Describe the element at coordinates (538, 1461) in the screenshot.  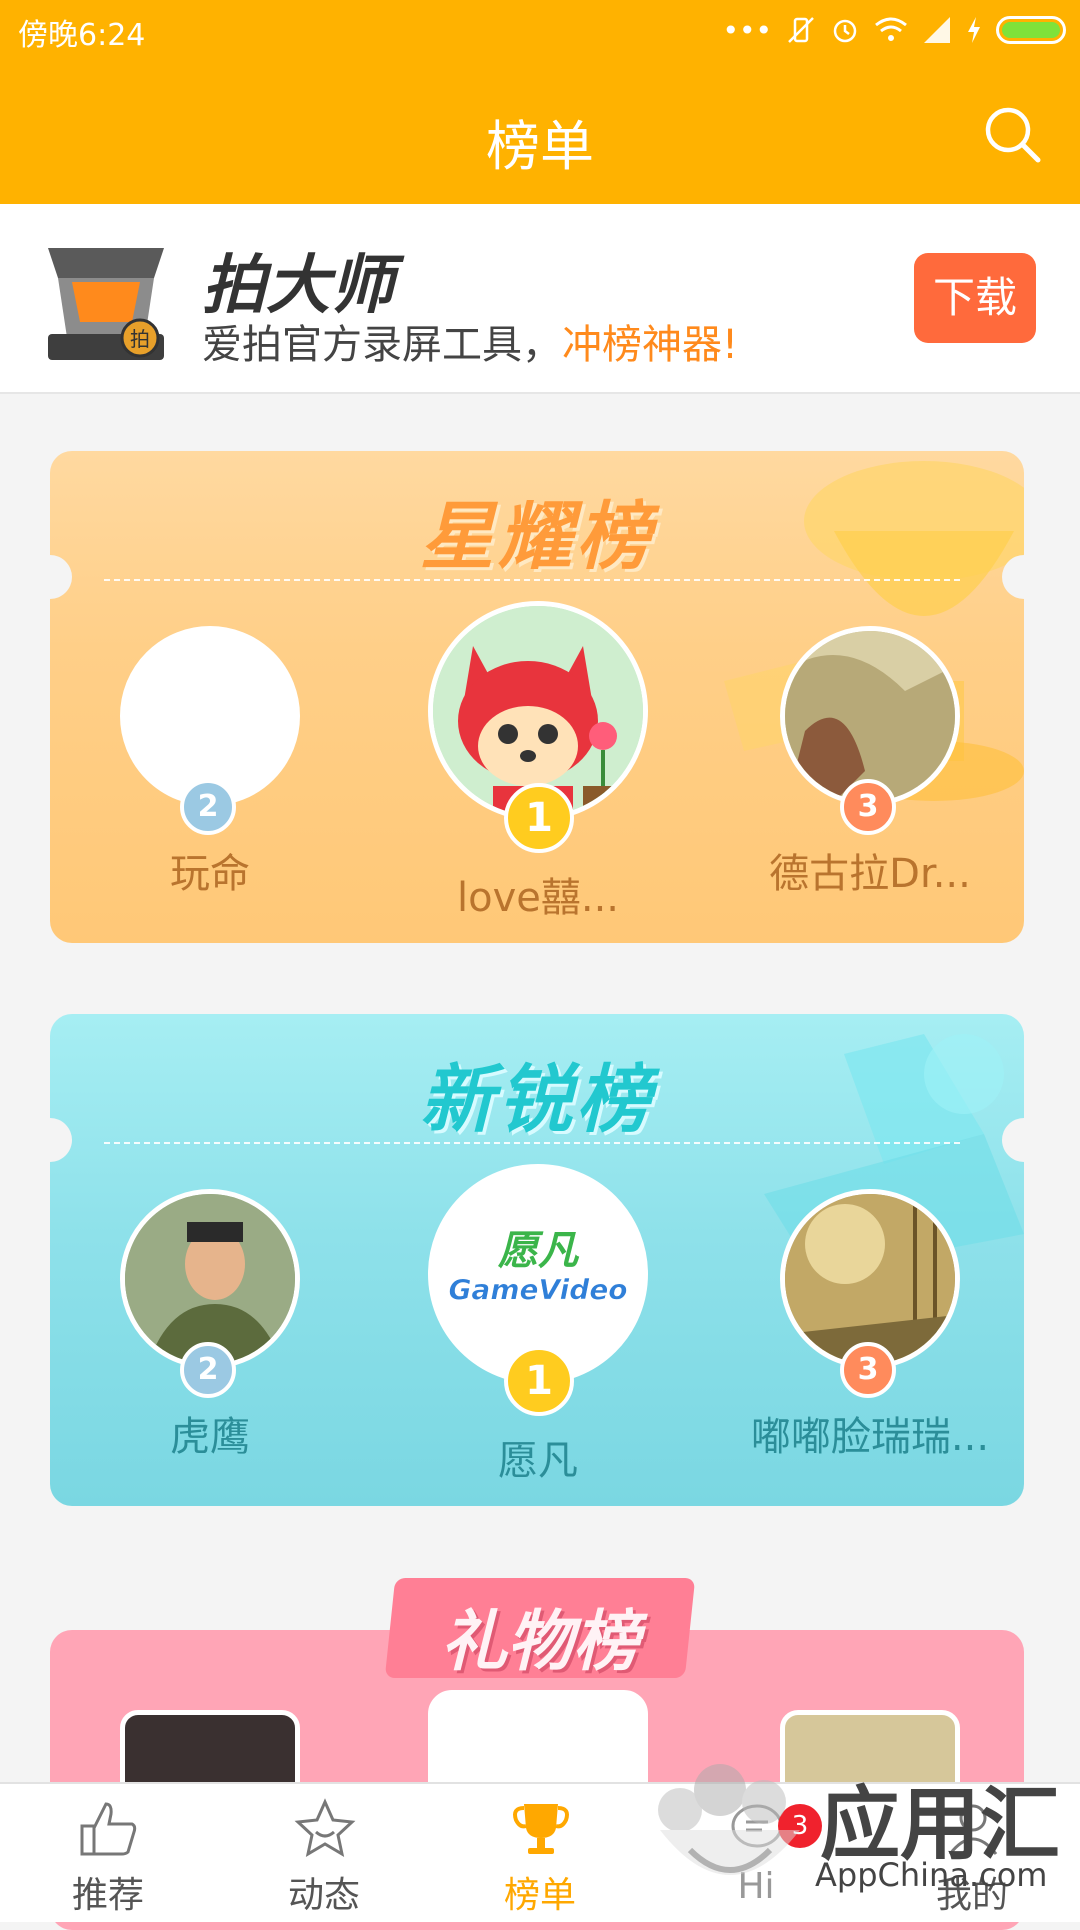
I see `user-name-rank-1: 愿凡` at that location.